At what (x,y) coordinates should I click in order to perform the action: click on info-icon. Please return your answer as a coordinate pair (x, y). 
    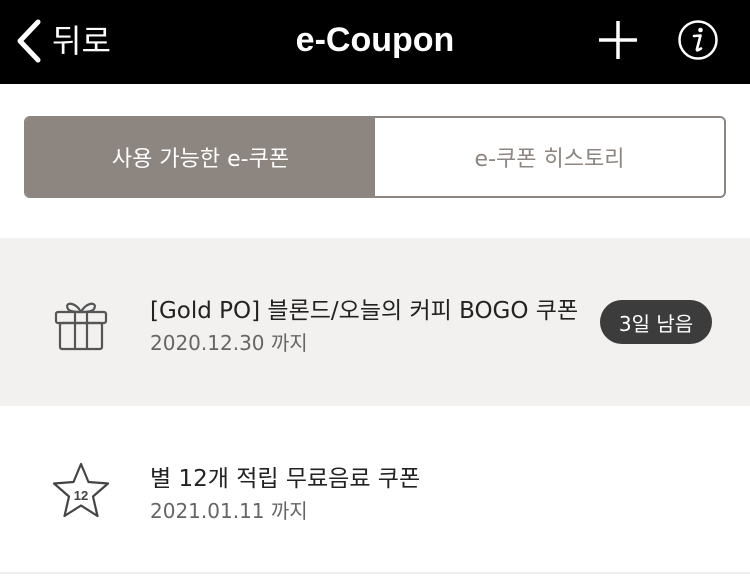
    Looking at the image, I should click on (698, 40).